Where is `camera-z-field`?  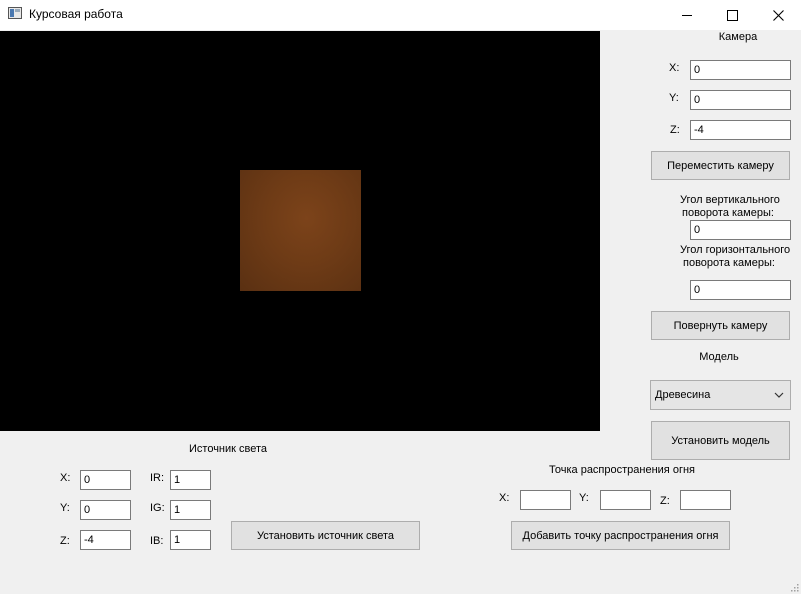 camera-z-field is located at coordinates (740, 130).